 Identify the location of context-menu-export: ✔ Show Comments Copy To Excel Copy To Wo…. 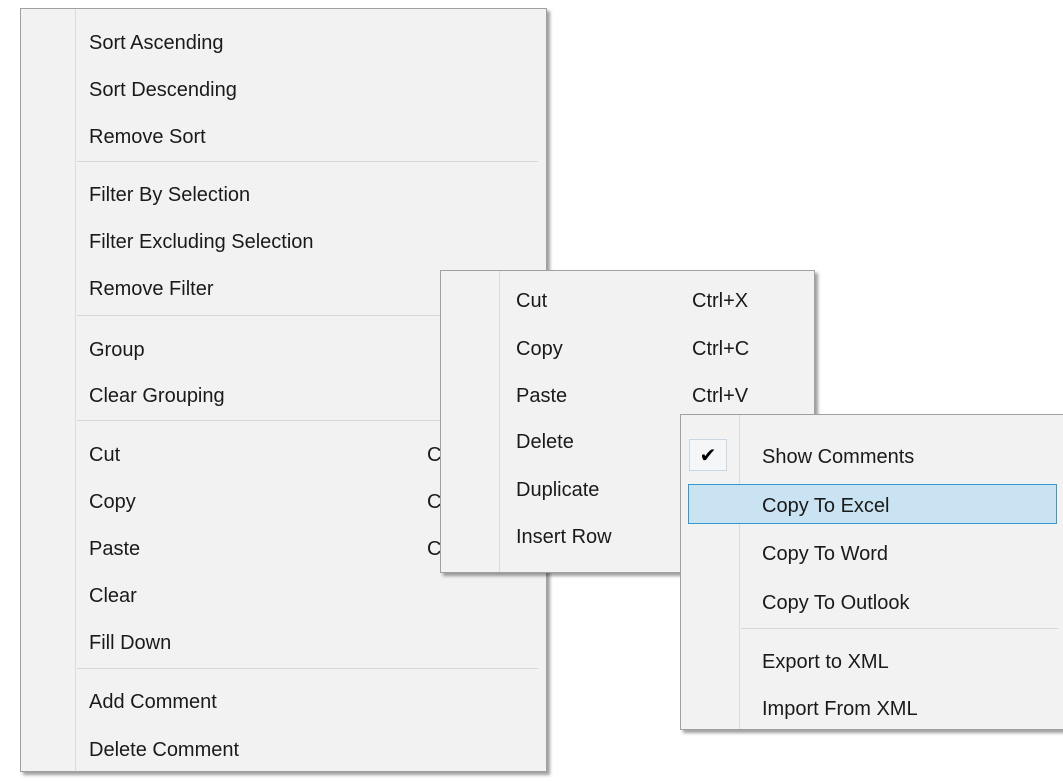
(871, 572).